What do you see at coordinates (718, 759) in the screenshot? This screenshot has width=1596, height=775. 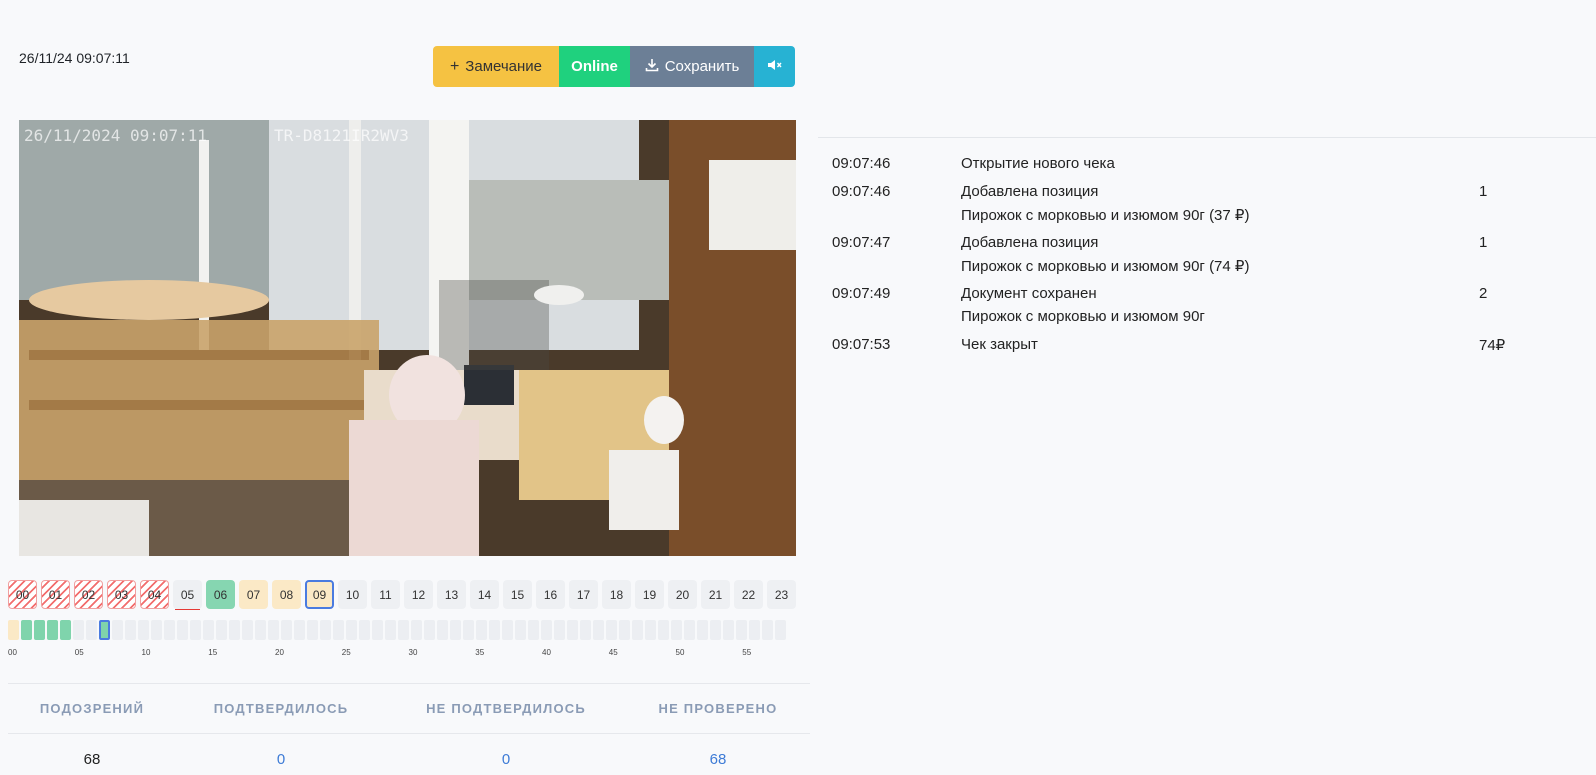 I see `stat-value-not-checked: 68` at bounding box center [718, 759].